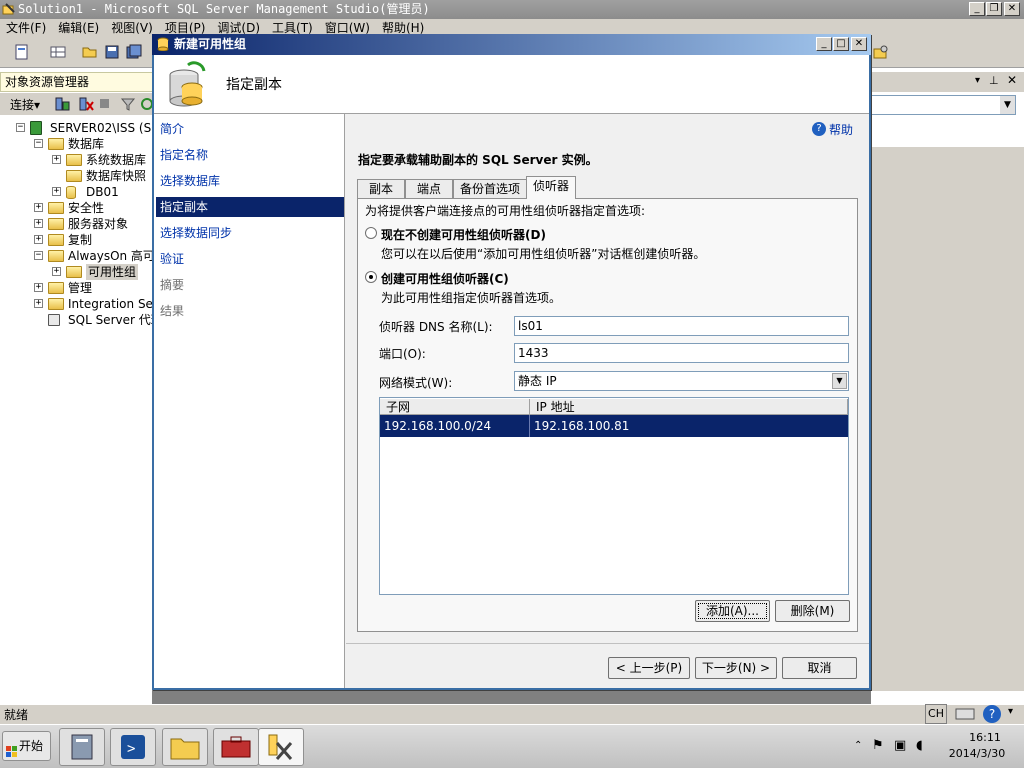 The height and width of the screenshot is (768, 1024). Describe the element at coordinates (250, 207) in the screenshot. I see `nav-item: 指定副本` at that location.